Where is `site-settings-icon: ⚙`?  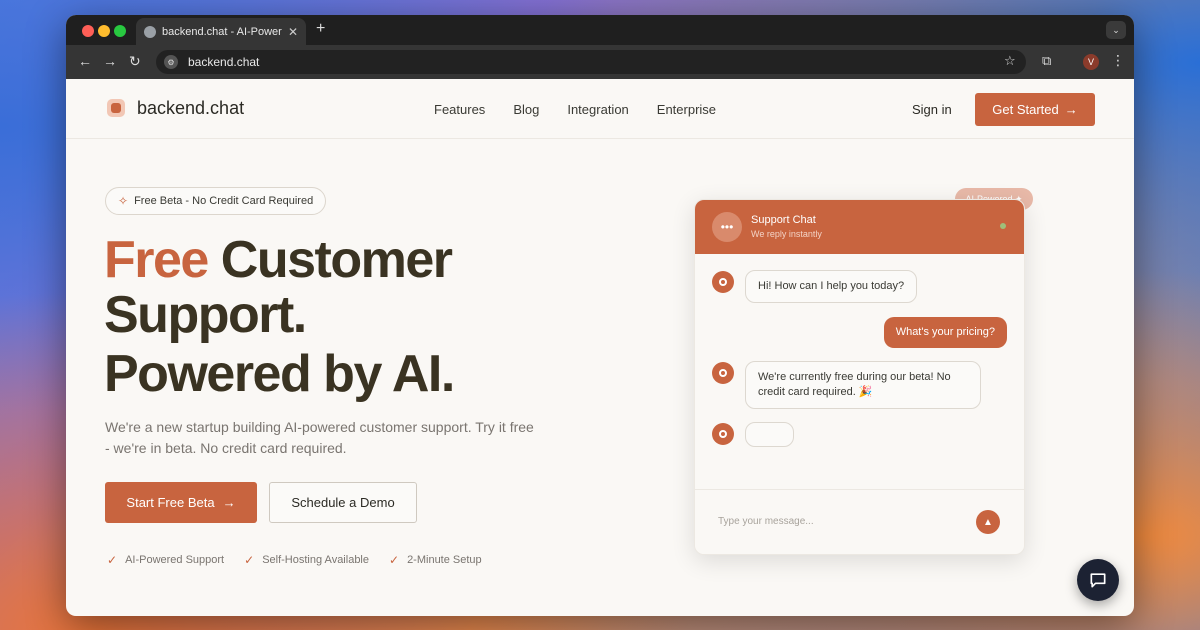
site-settings-icon: ⚙ is located at coordinates (171, 62).